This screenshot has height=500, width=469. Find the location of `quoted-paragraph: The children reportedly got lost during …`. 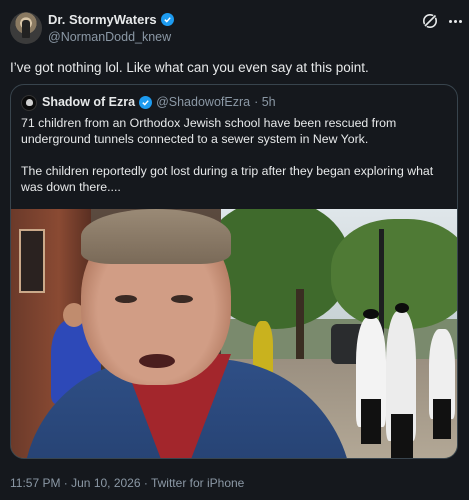

quoted-paragraph: The children reportedly got lost during … is located at coordinates (227, 179).